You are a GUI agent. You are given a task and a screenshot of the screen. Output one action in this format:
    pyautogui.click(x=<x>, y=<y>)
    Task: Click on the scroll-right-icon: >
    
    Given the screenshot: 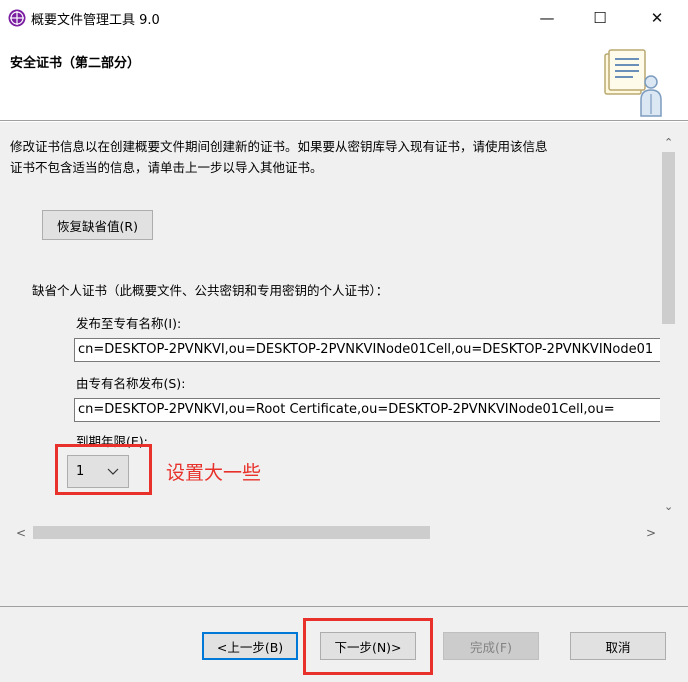 What is the action you would take?
    pyautogui.click(x=651, y=533)
    